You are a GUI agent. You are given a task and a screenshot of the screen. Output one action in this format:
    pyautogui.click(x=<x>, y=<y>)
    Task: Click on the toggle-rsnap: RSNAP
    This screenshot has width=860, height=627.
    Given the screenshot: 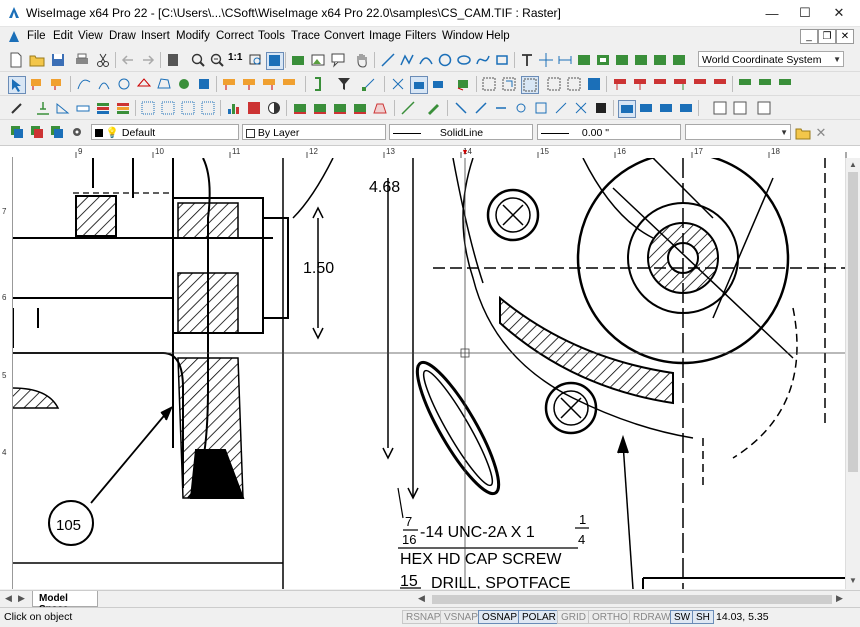 What is the action you would take?
    pyautogui.click(x=423, y=617)
    